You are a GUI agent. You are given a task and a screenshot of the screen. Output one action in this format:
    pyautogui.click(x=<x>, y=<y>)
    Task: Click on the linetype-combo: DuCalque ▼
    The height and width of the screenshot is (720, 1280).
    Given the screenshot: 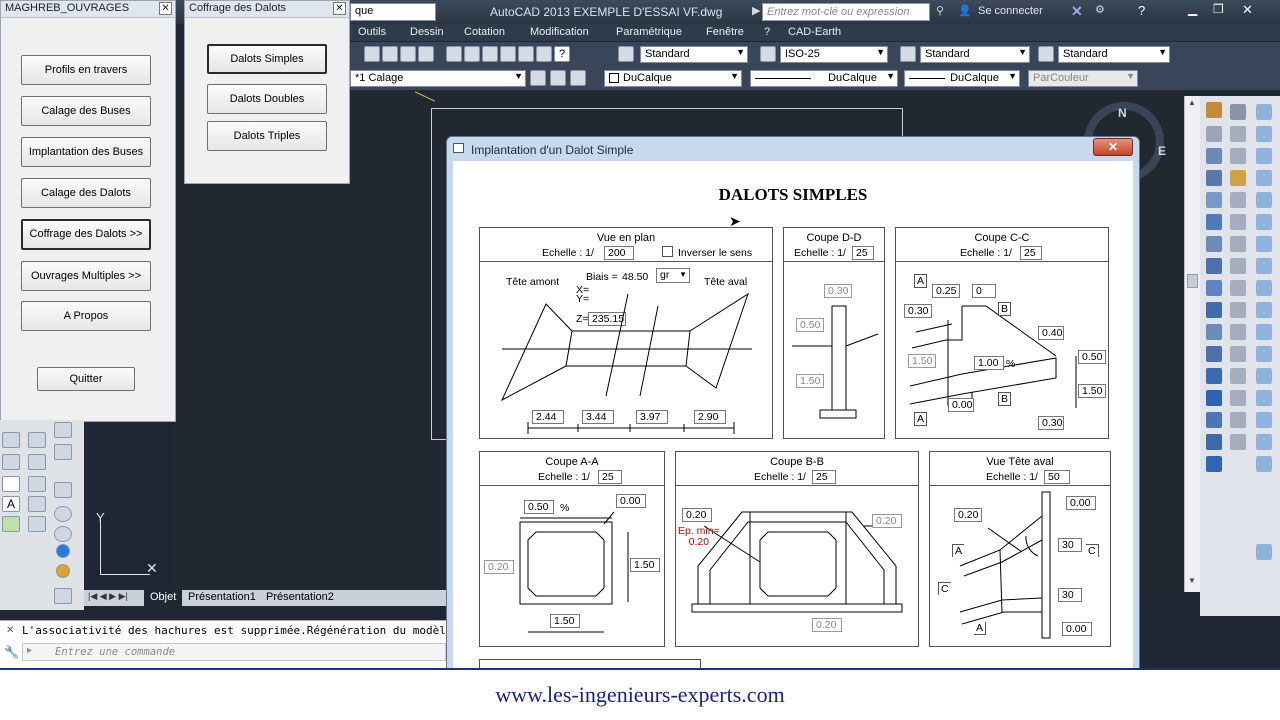 What is the action you would take?
    pyautogui.click(x=824, y=78)
    